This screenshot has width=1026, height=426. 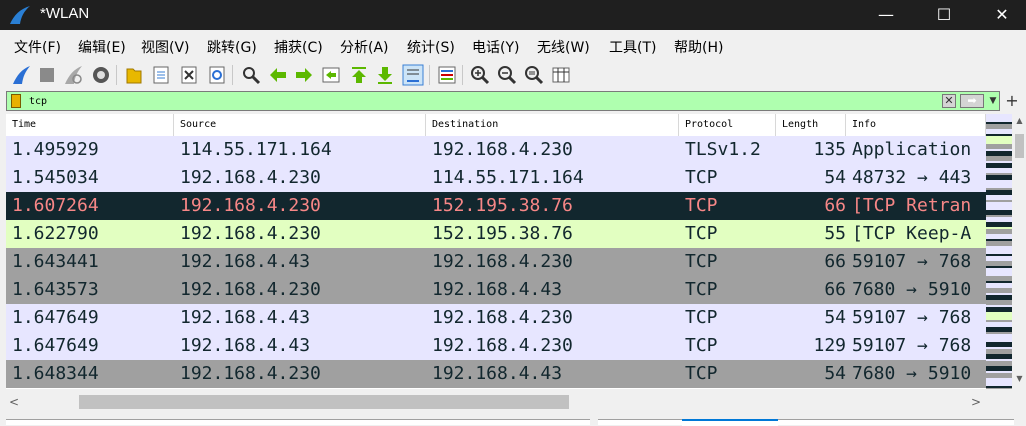 What do you see at coordinates (165, 47) in the screenshot?
I see `menu-item-2: 视图(V)` at bounding box center [165, 47].